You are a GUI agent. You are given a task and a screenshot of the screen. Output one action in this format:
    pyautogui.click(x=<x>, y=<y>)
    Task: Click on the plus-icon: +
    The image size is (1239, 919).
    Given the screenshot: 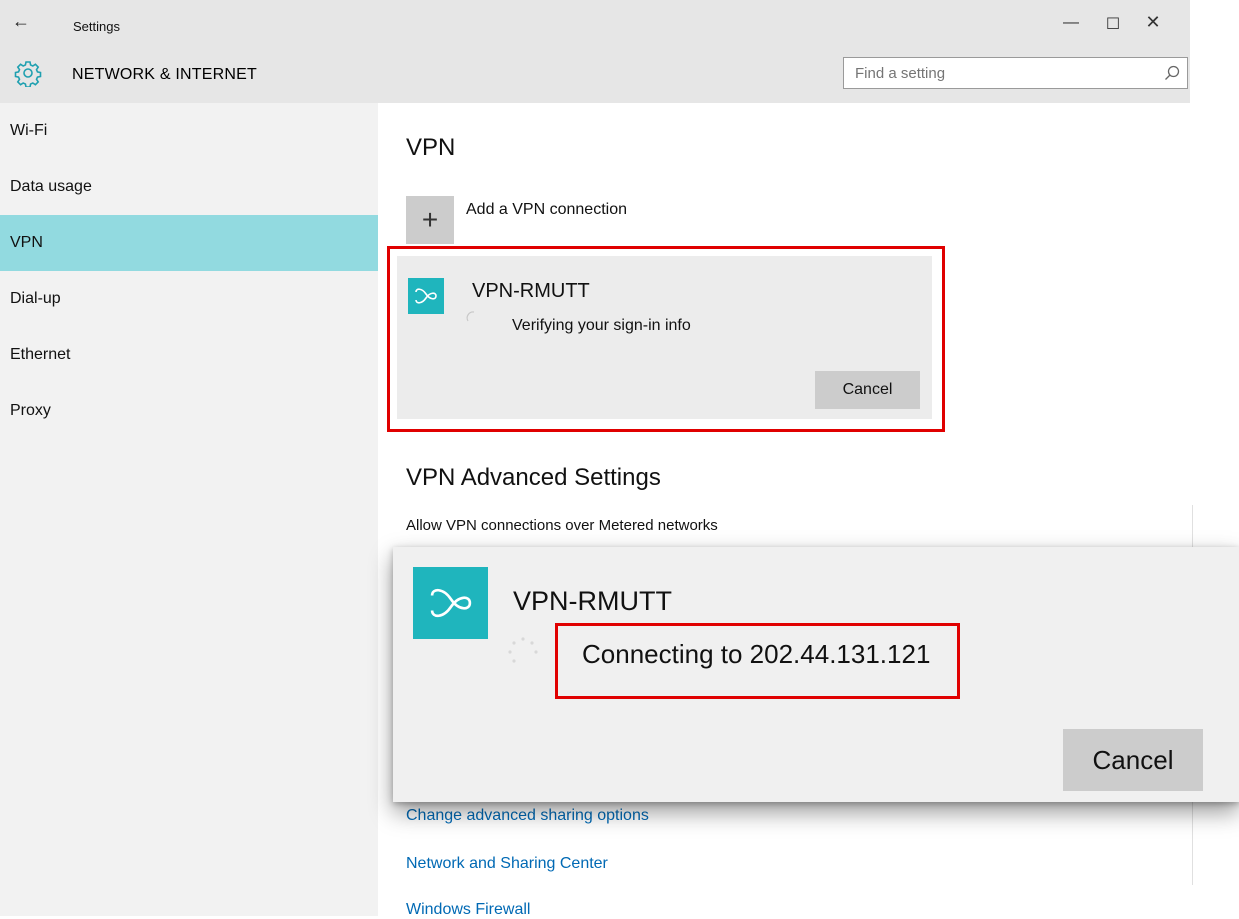 What is the action you would take?
    pyautogui.click(x=430, y=219)
    